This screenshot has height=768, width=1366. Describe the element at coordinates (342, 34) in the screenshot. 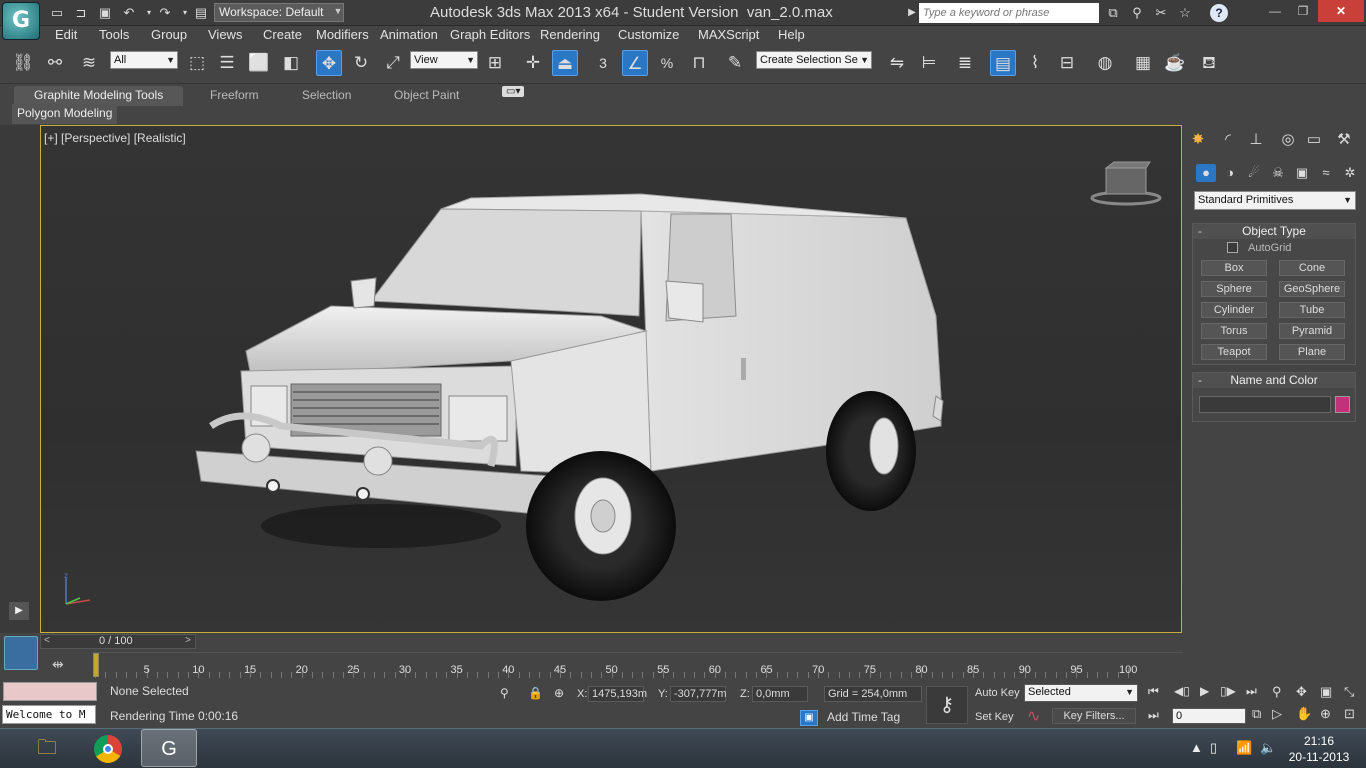

I see `menu-modifiers: Modifiers` at that location.